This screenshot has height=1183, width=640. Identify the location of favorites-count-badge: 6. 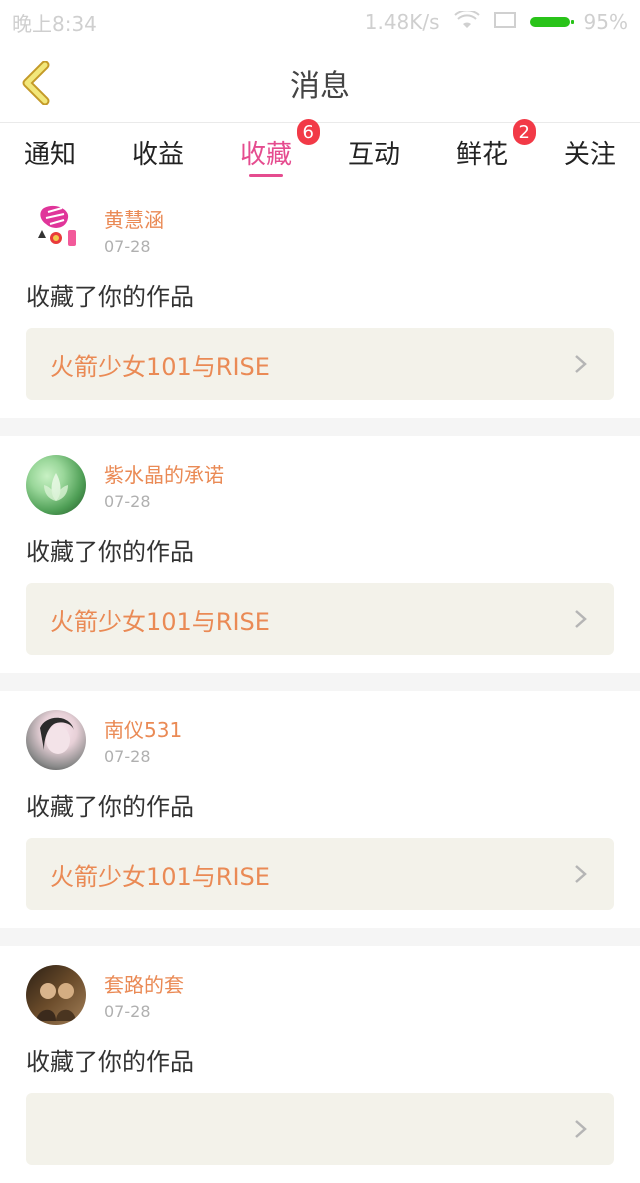
(308, 132).